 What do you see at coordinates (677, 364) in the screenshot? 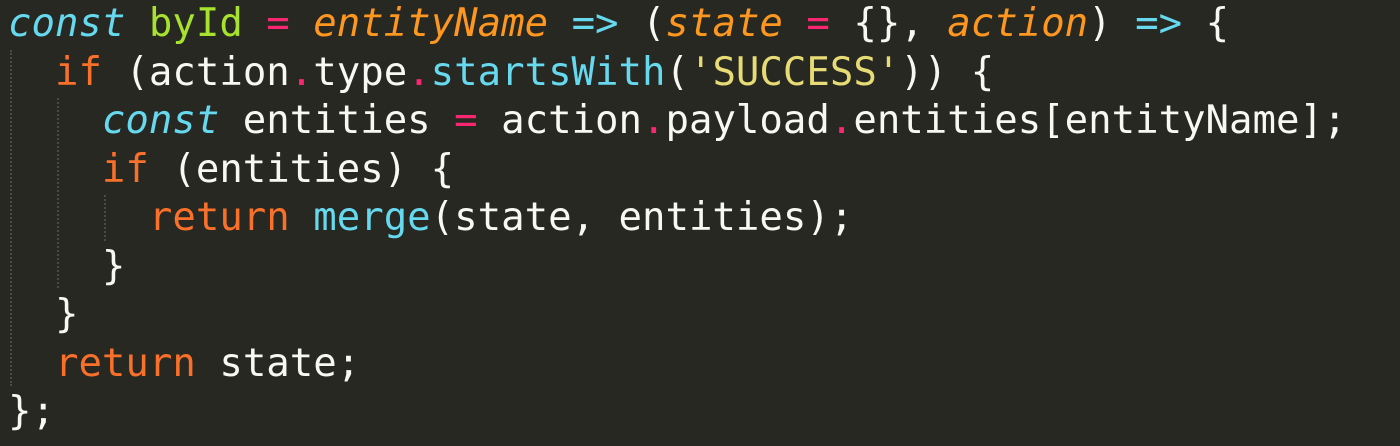
I see `code-line: return state;` at bounding box center [677, 364].